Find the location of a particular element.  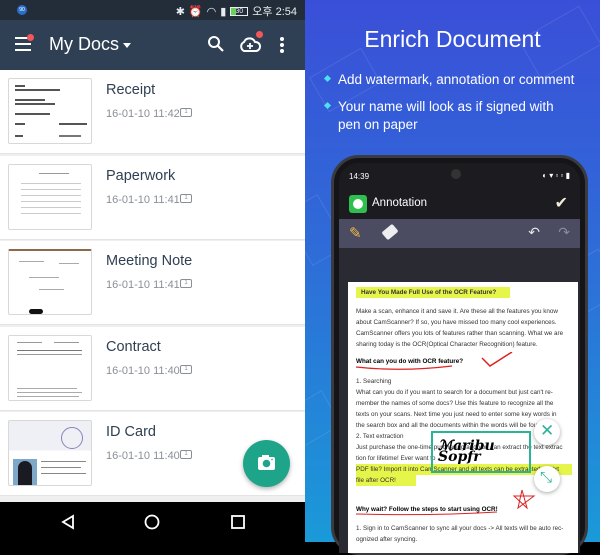

document-row: Paperwork 16-01-10 11:41 1 is located at coordinates (152, 197).